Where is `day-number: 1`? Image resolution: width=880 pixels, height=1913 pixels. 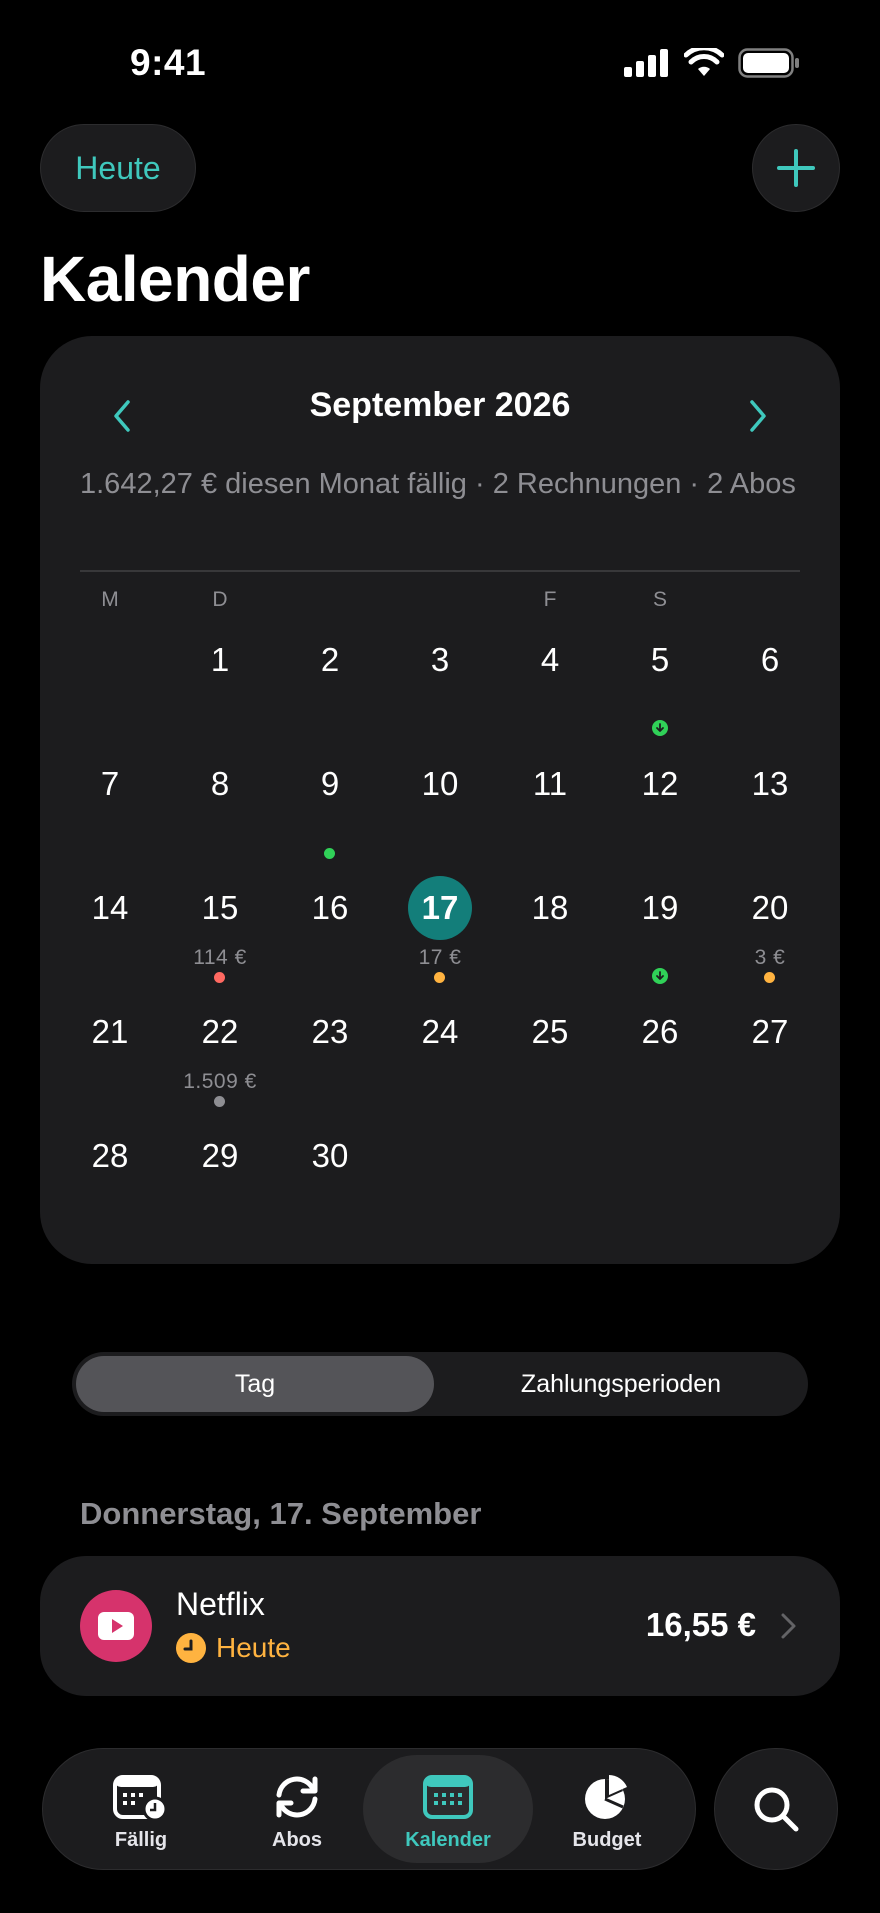 day-number: 1 is located at coordinates (220, 659).